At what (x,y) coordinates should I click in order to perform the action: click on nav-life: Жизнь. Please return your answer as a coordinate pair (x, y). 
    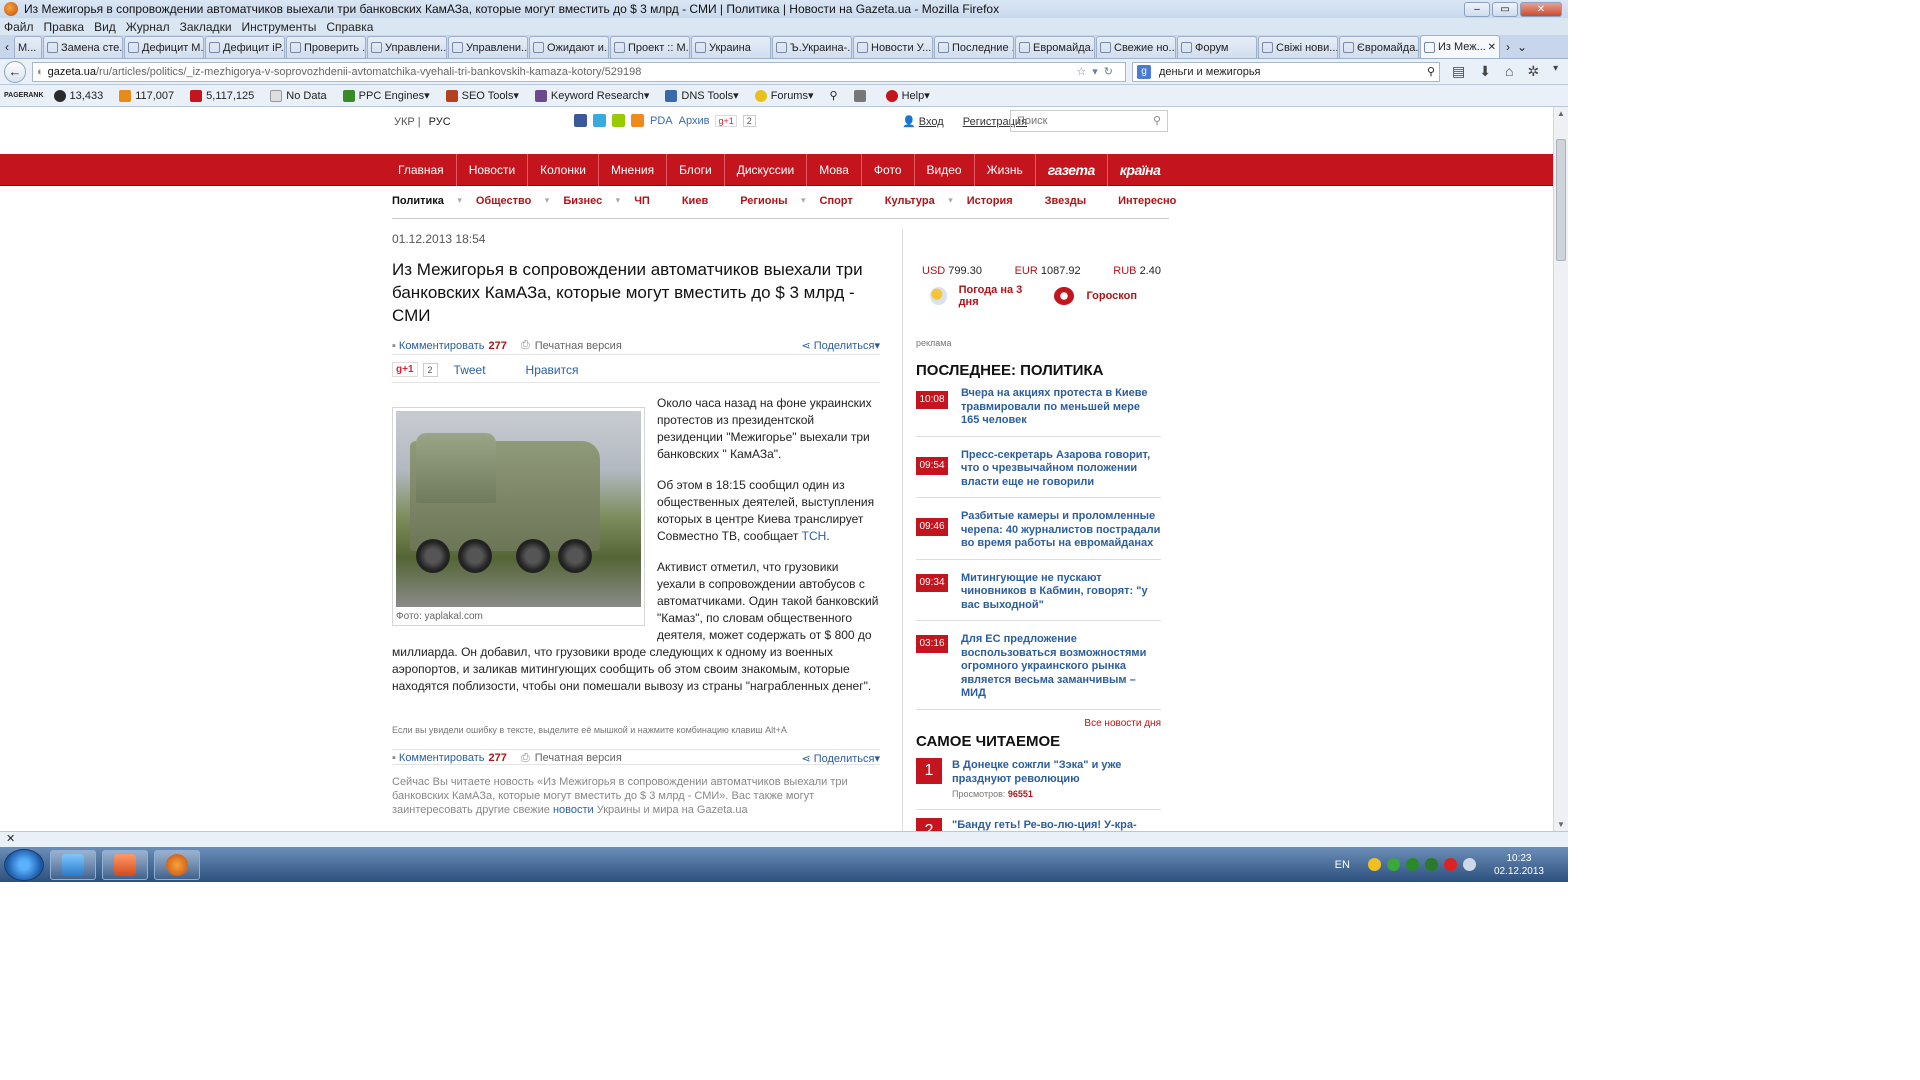
    Looking at the image, I should click on (1005, 170).